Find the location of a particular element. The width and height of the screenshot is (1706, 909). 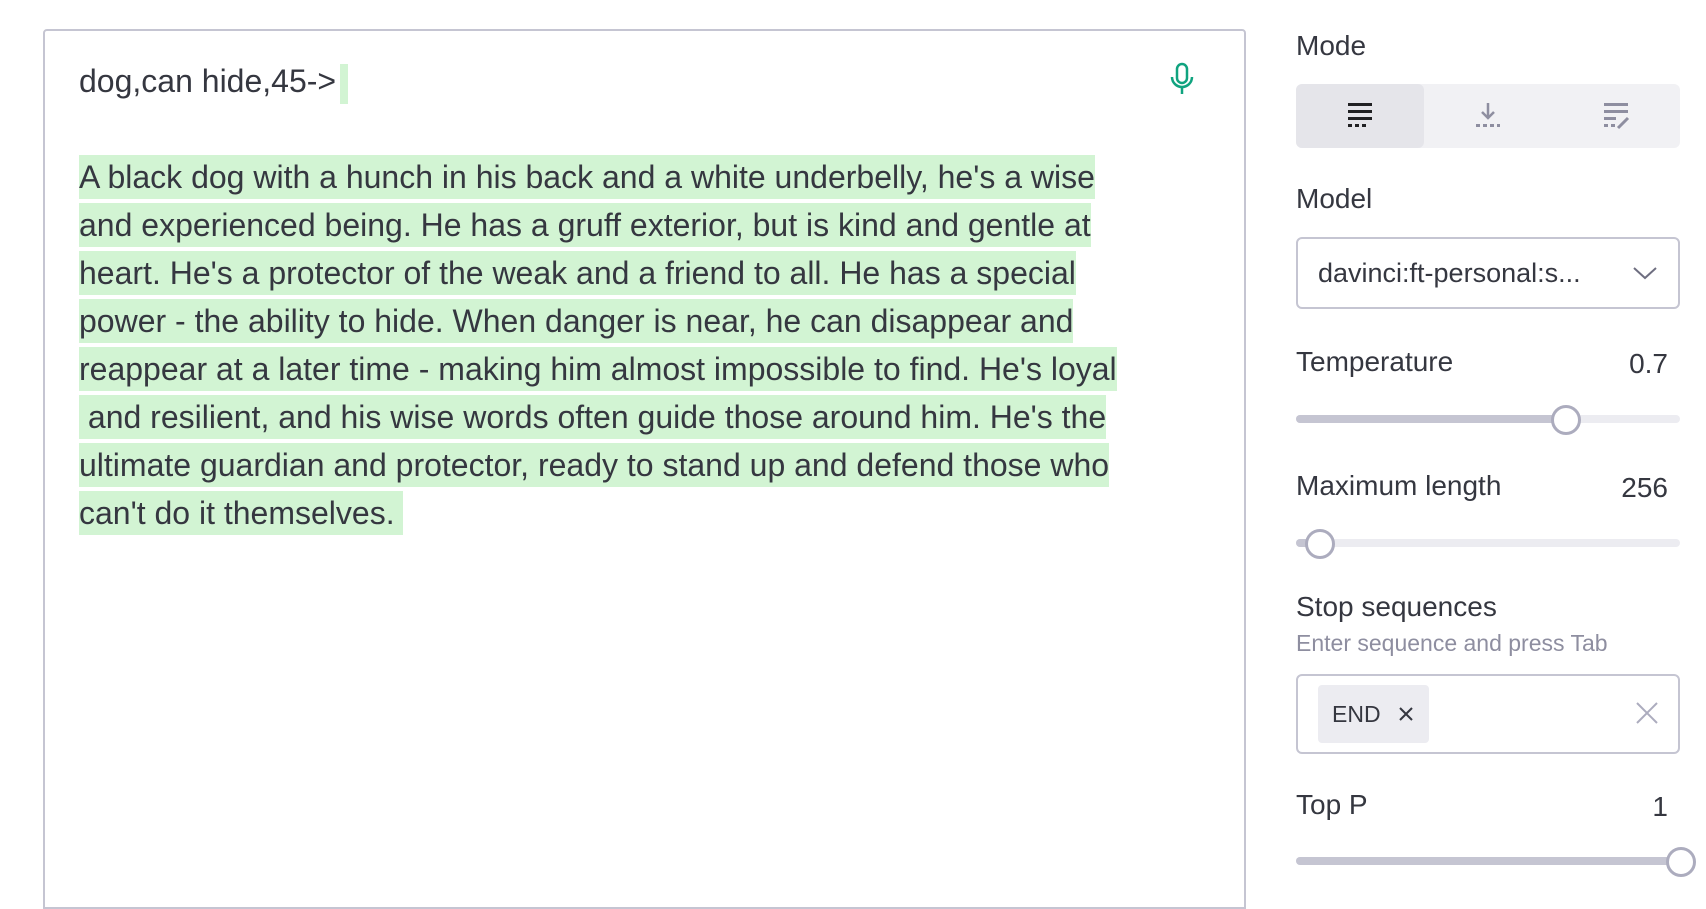

stop-sequence-chip: END is located at coordinates (1373, 714).